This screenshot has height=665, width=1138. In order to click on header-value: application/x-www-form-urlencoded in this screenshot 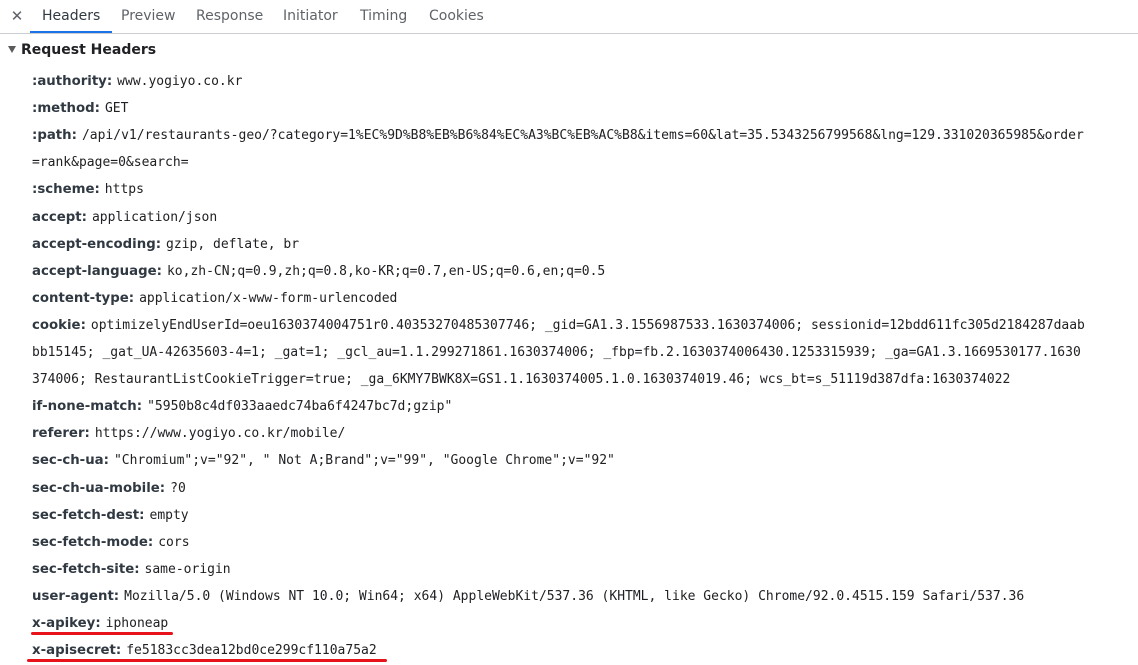, I will do `click(268, 298)`.